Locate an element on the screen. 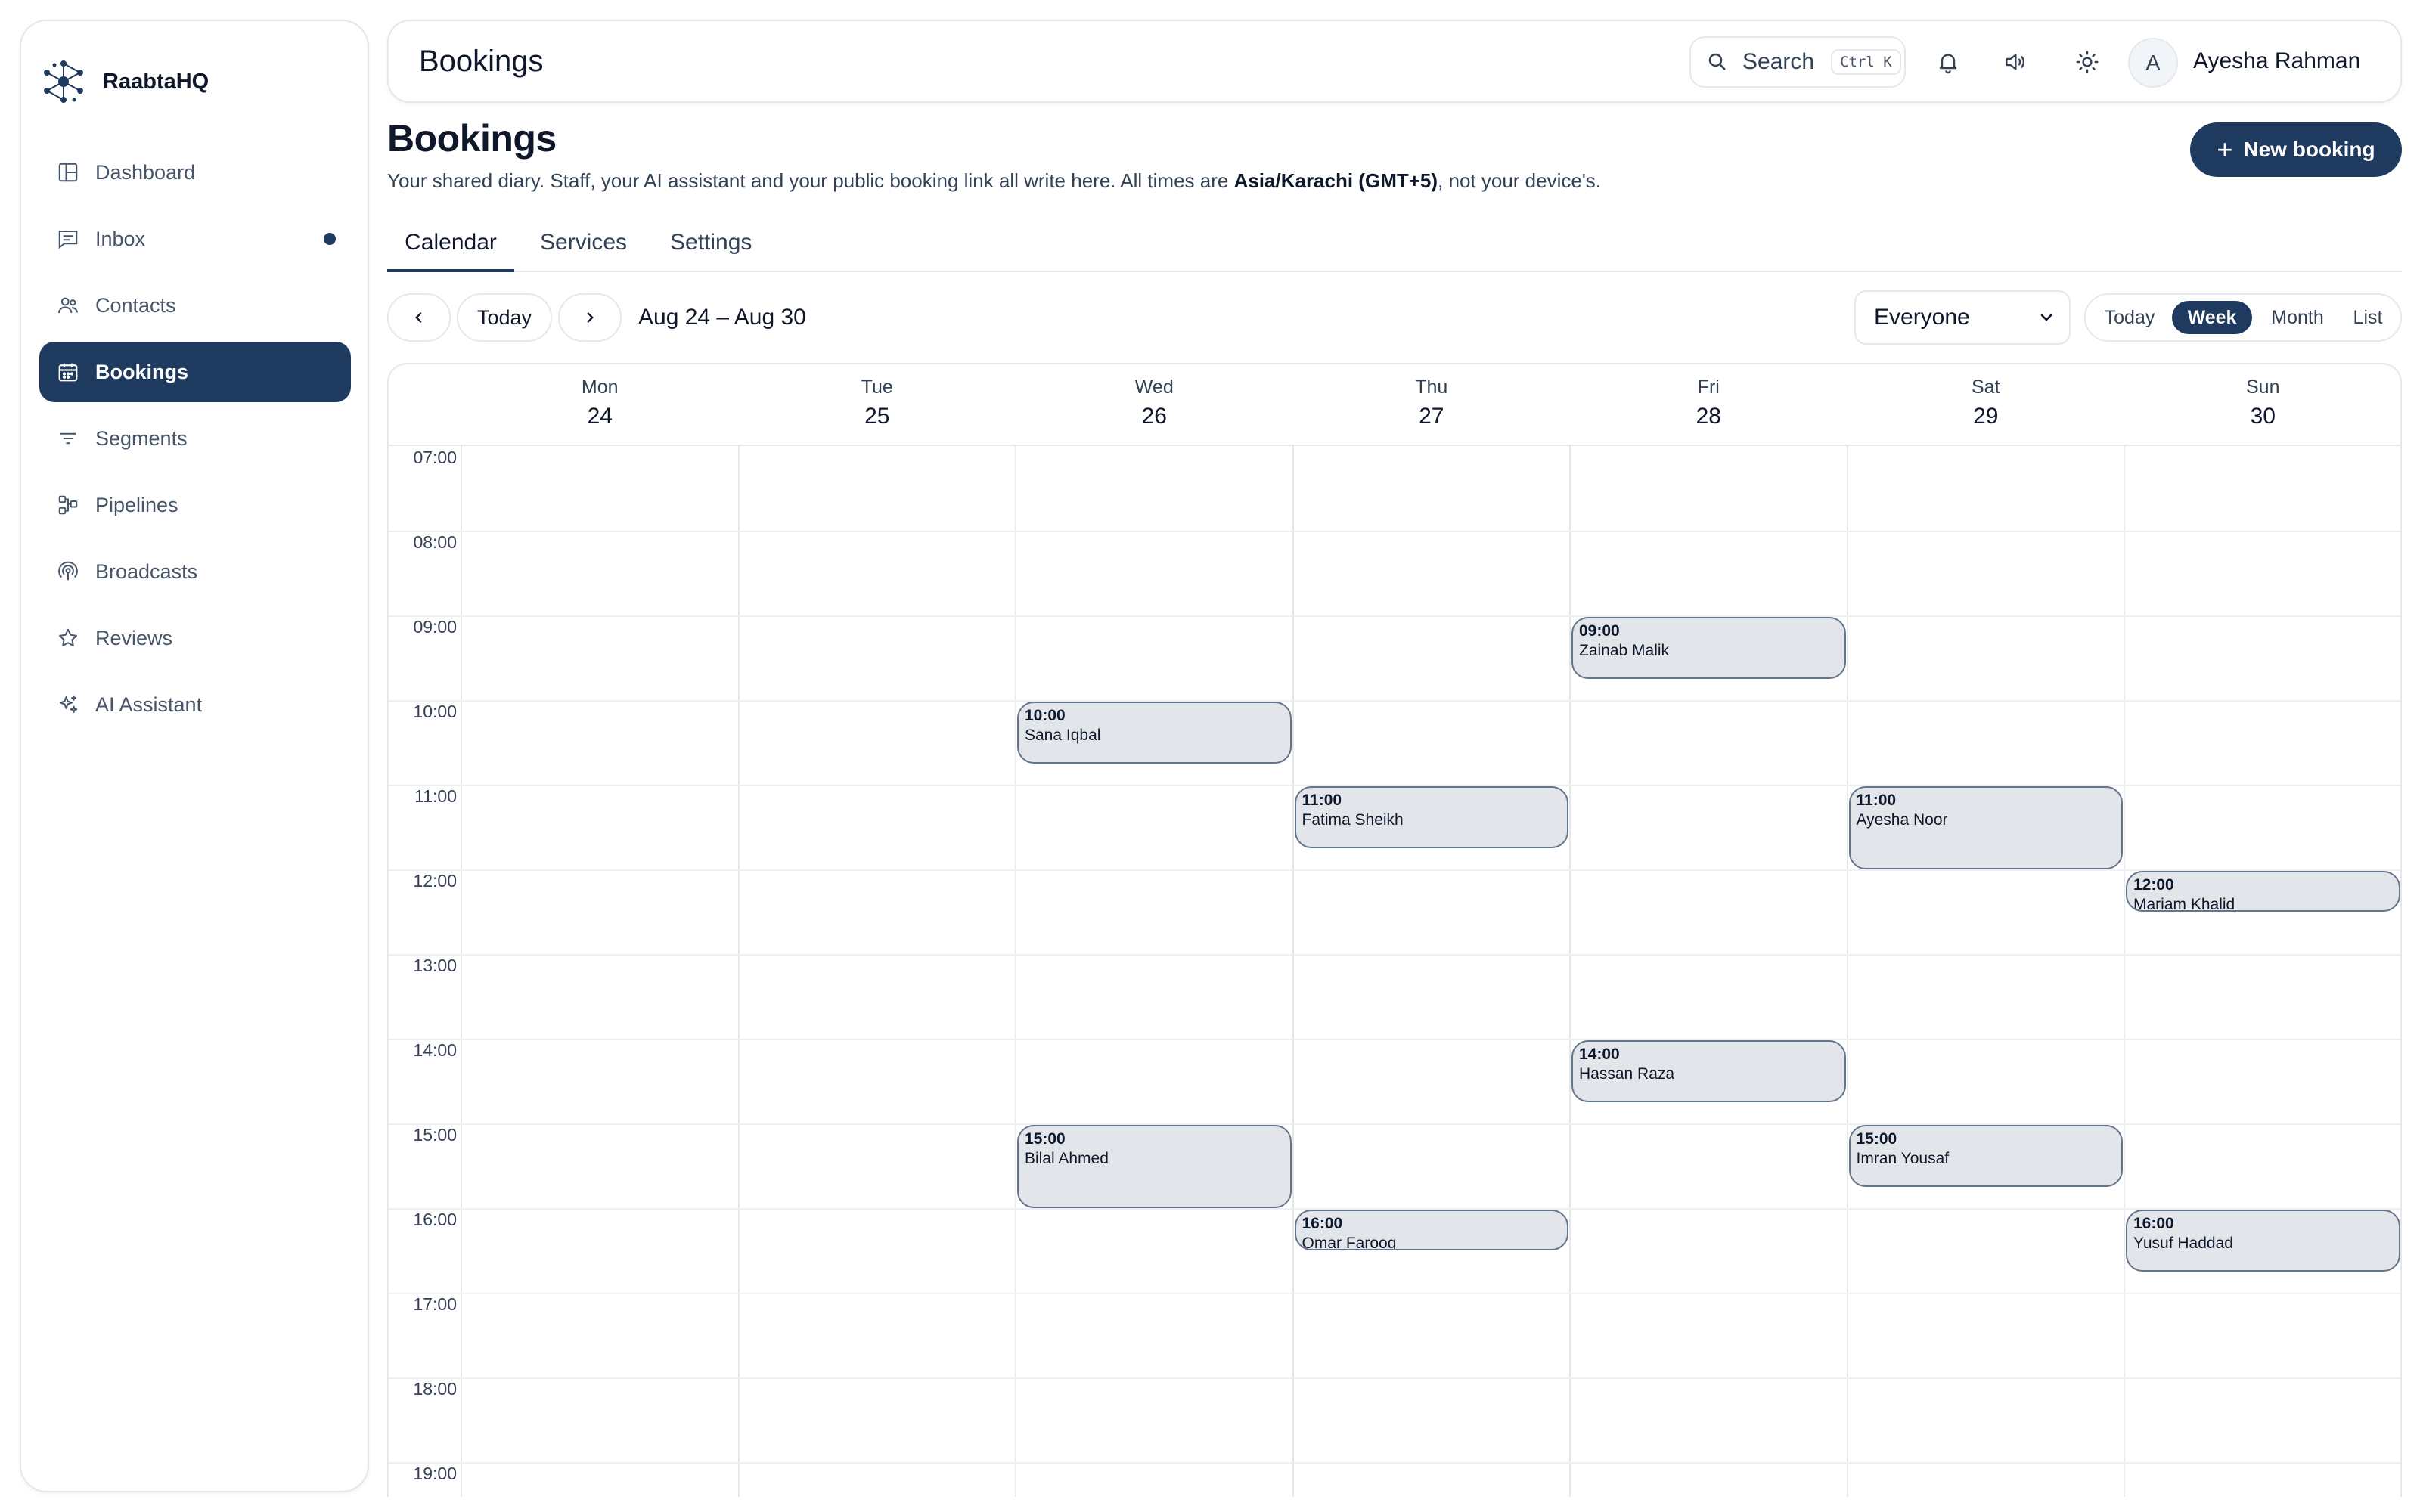 The image size is (2420, 1512). booking-event: 15:00 Bilal Ahmed is located at coordinates (1154, 1167).